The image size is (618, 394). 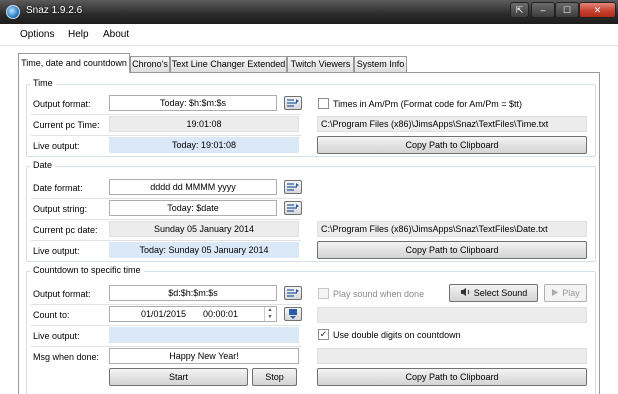 What do you see at coordinates (60, 209) in the screenshot?
I see `date-string-label: Output string:` at bounding box center [60, 209].